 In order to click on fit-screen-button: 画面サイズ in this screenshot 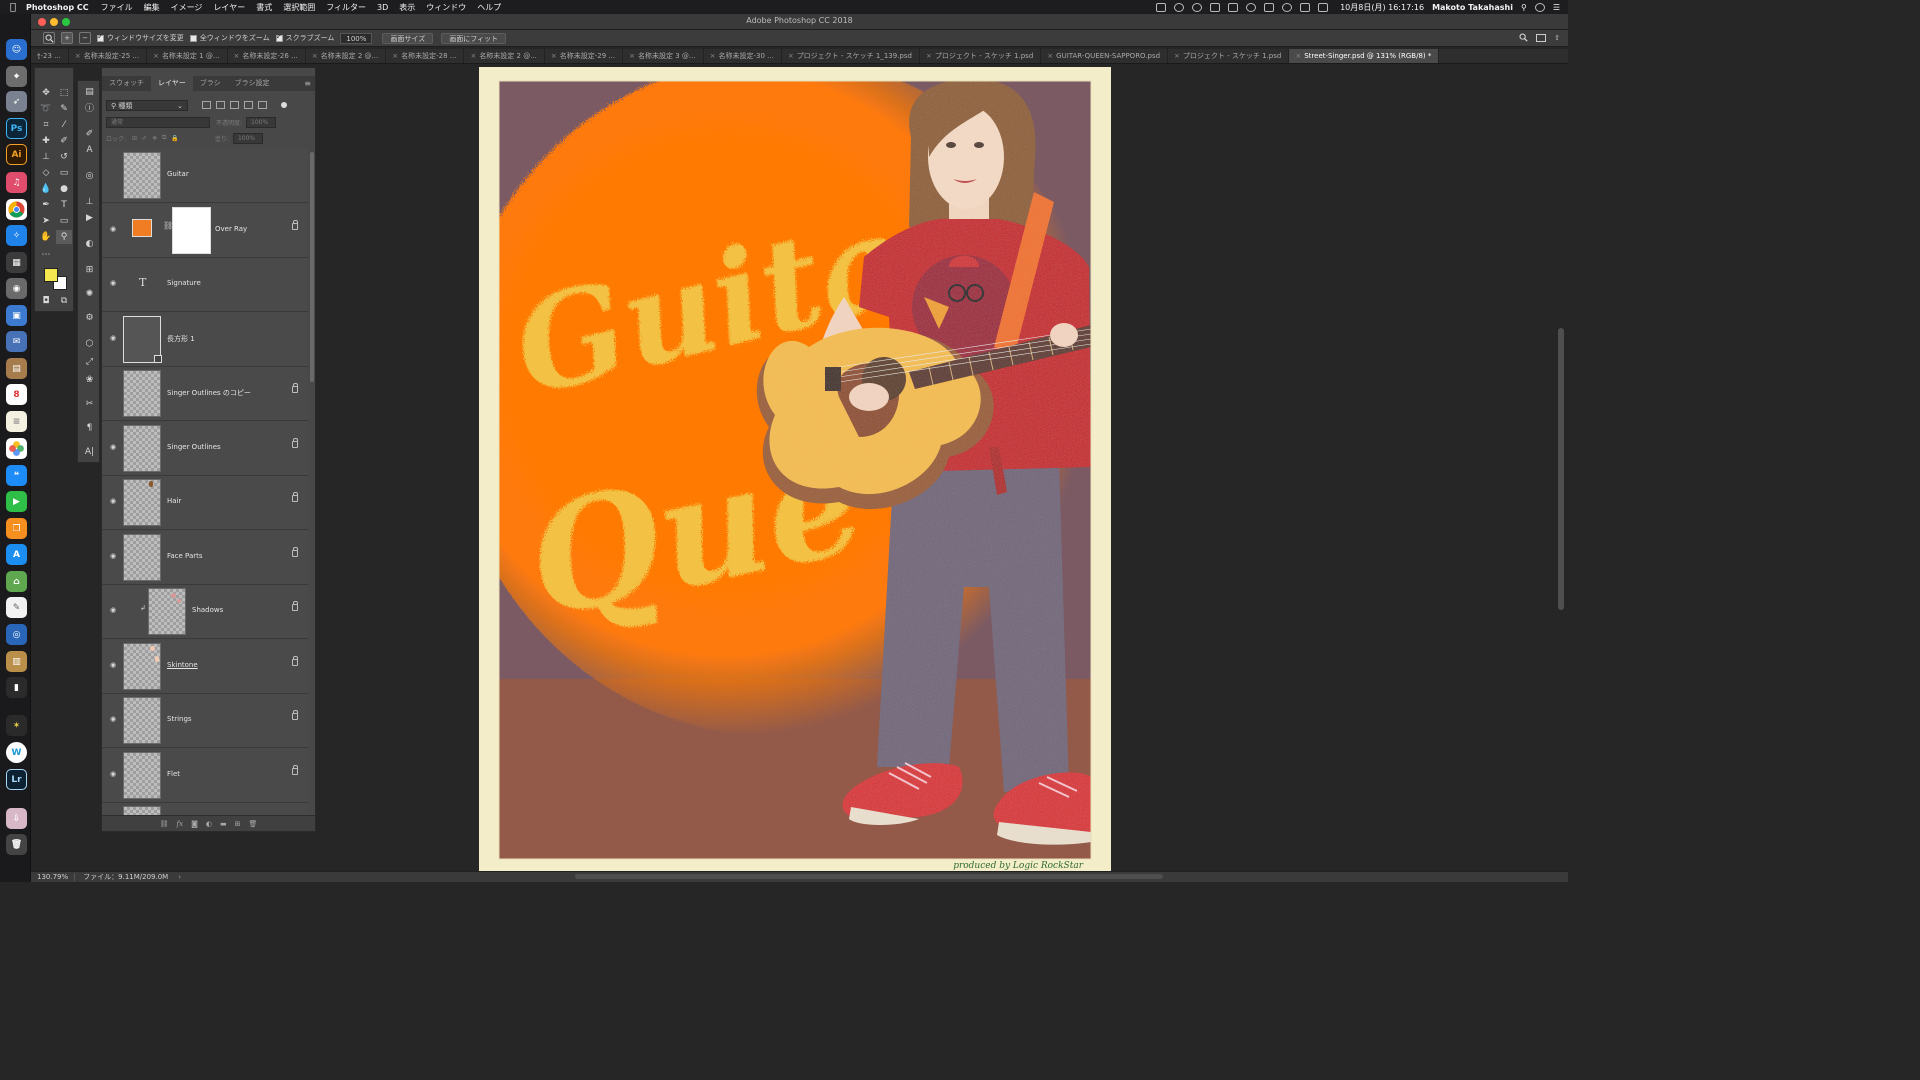, I will do `click(408, 38)`.